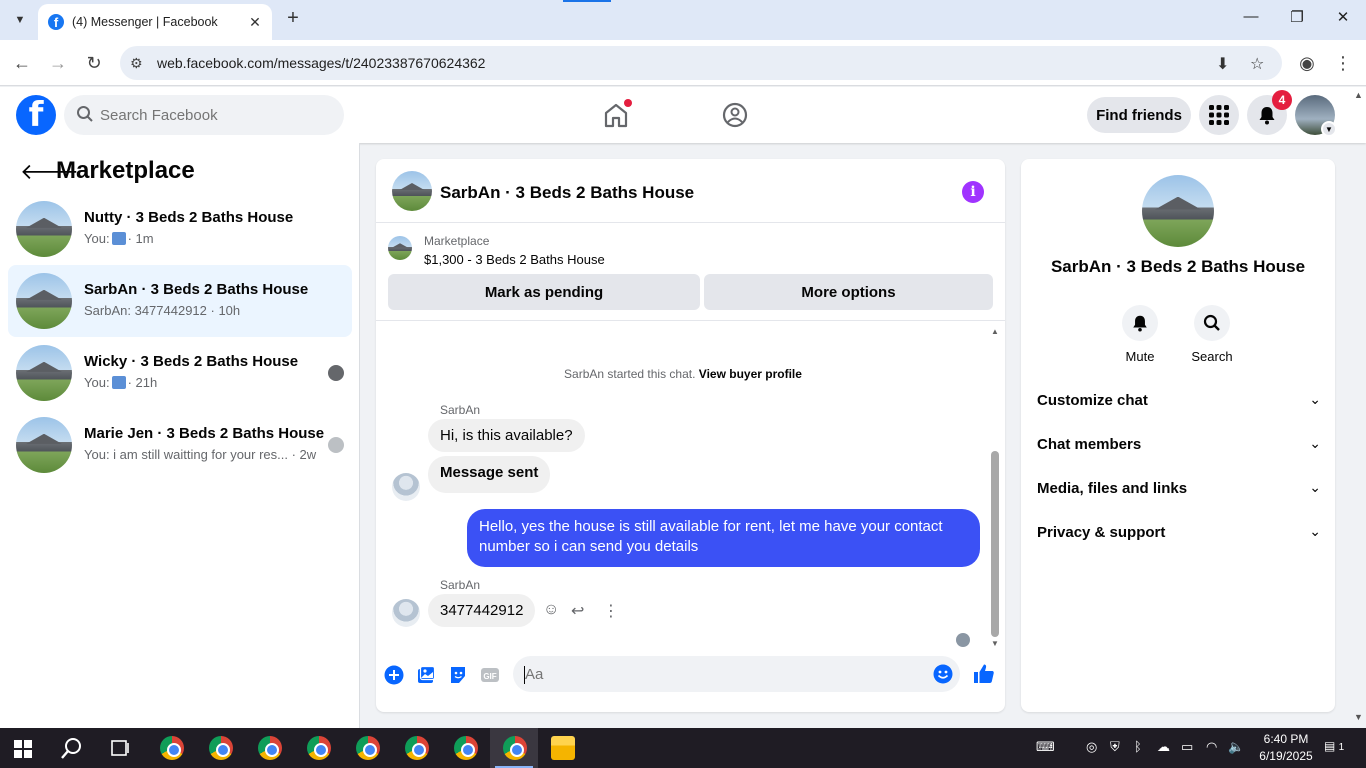  What do you see at coordinates (1286, 748) in the screenshot?
I see `system-clock: 6:40 PM 6/19/2025` at bounding box center [1286, 748].